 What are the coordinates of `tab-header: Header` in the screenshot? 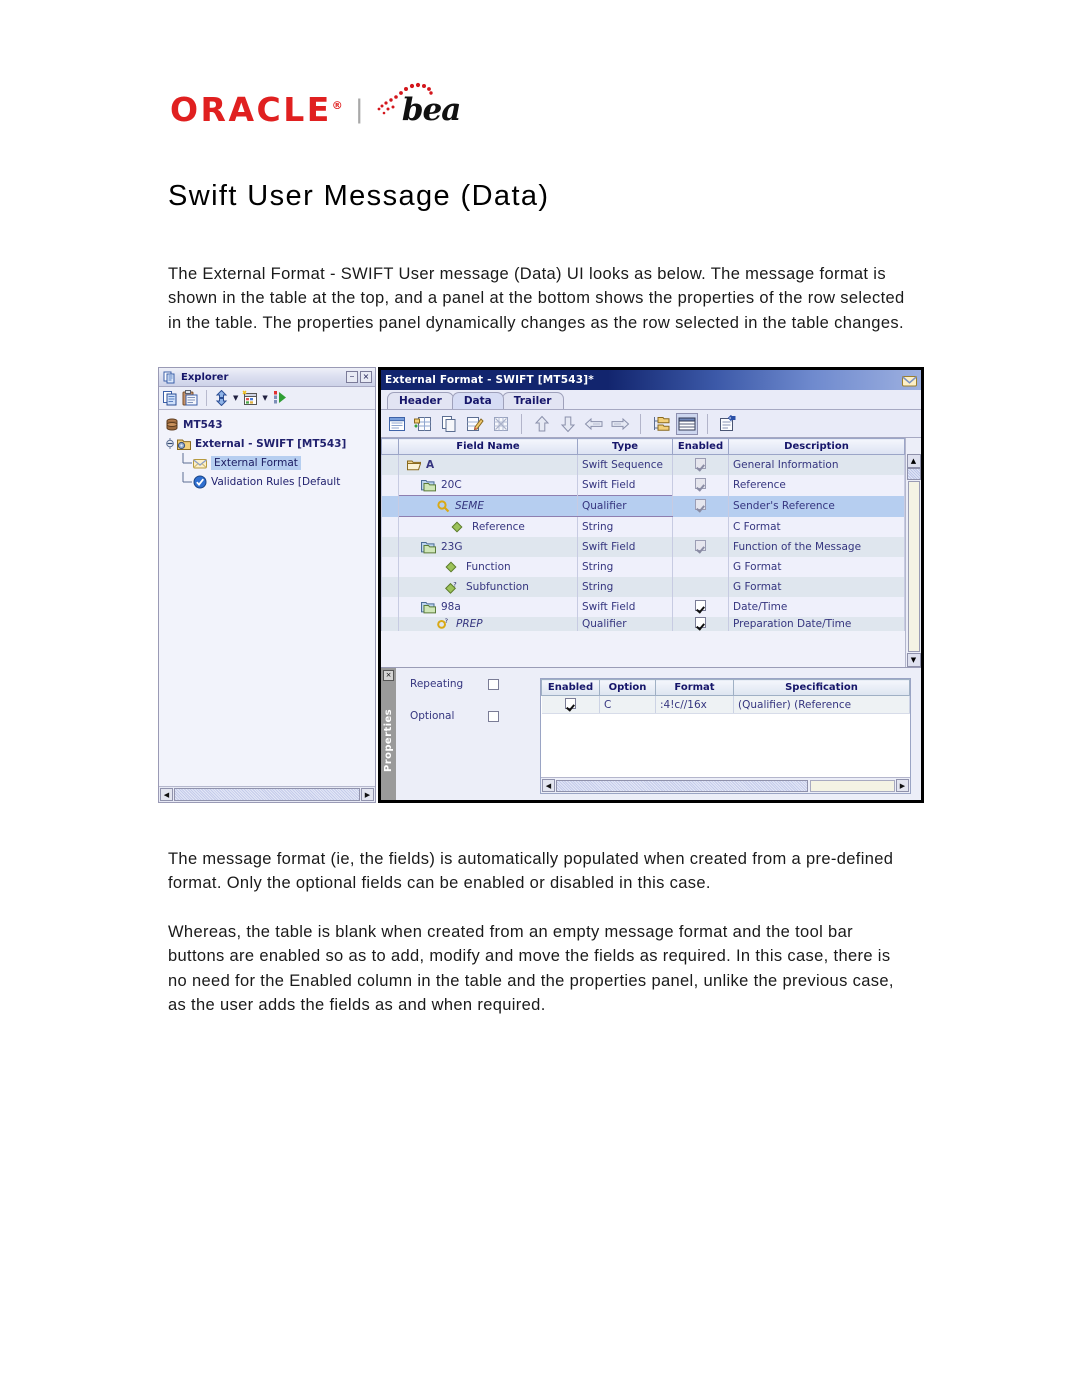 It's located at (420, 400).